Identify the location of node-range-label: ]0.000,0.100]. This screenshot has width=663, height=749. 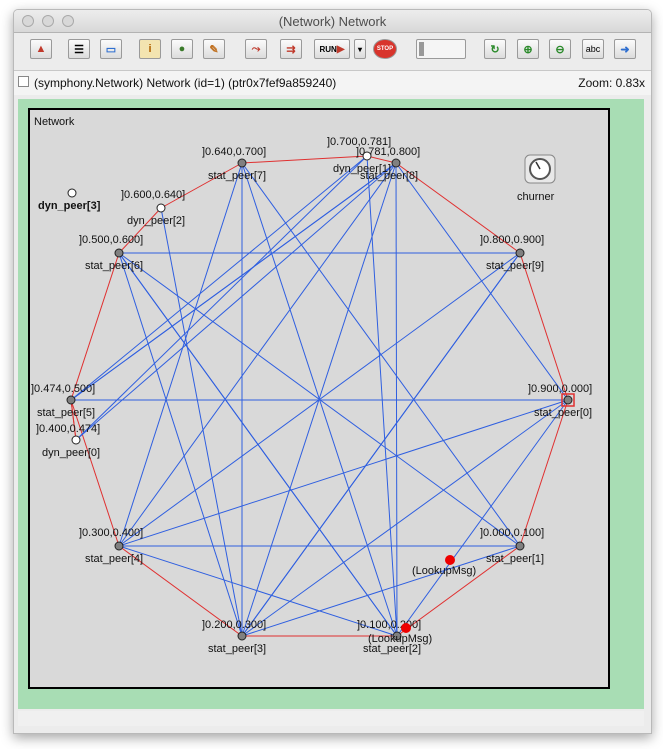
(512, 533).